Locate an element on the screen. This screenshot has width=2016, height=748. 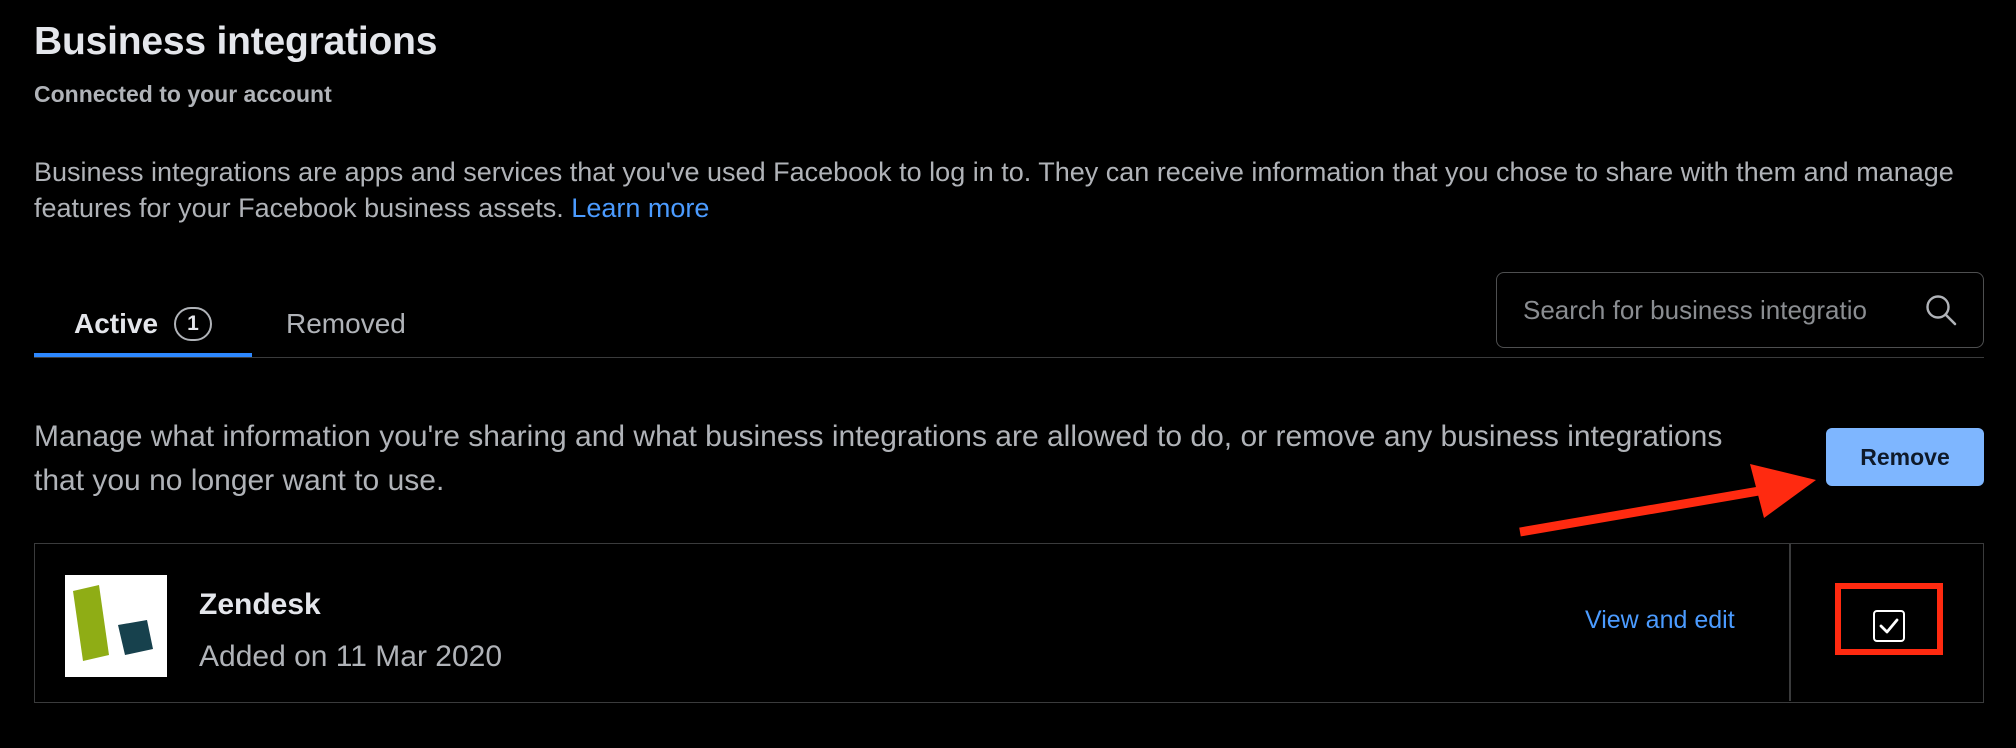
page-subtitle: Connected to your account is located at coordinates (183, 94).